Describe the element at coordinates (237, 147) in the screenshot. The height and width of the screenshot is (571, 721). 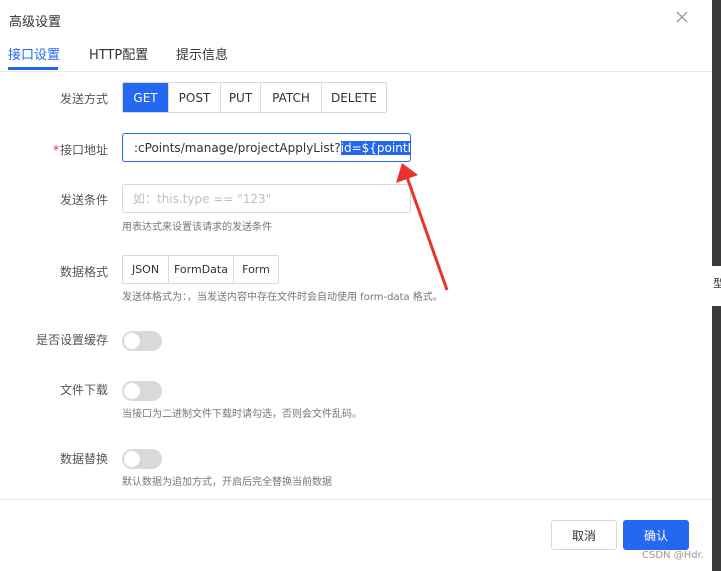
I see `url-input-text: :cPoints/manage/projectApplyList?` at that location.